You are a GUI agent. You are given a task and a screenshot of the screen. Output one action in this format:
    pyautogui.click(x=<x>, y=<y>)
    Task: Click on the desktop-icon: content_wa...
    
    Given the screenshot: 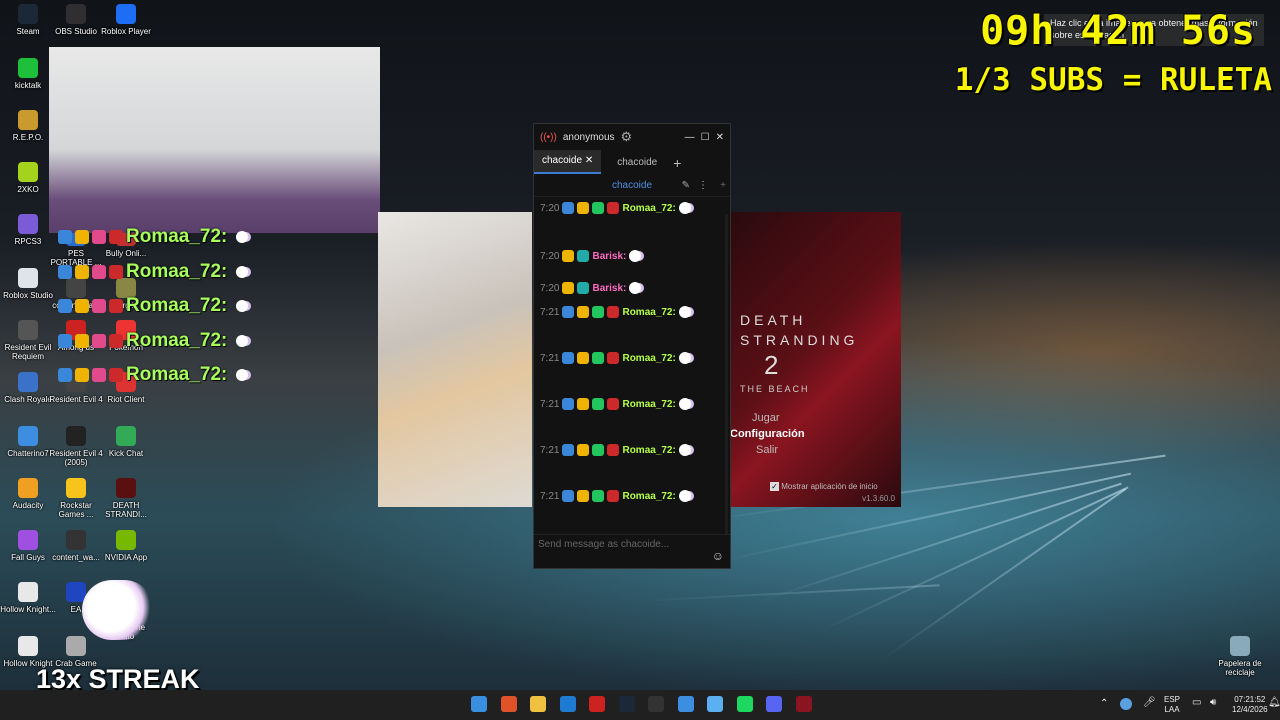 What is the action you would take?
    pyautogui.click(x=76, y=546)
    